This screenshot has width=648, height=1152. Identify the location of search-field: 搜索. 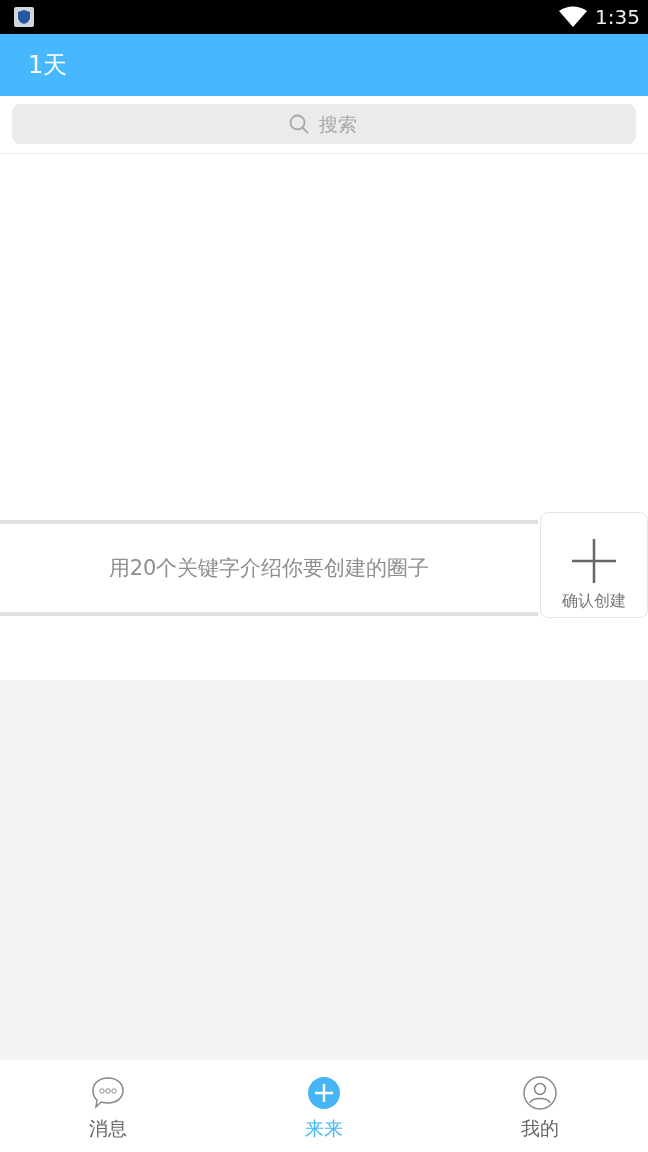
(324, 124).